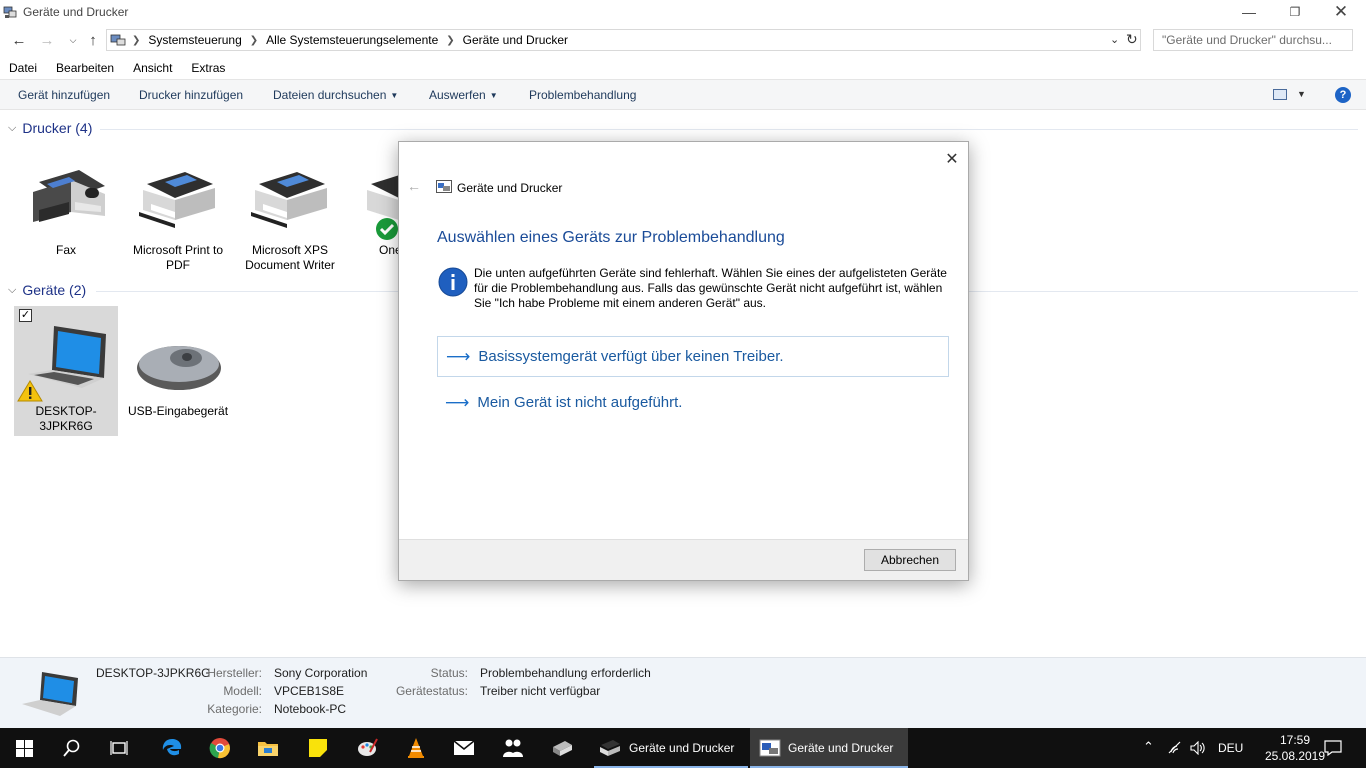 This screenshot has height=768, width=1366. I want to click on minimize-button: —, so click(1249, 12).